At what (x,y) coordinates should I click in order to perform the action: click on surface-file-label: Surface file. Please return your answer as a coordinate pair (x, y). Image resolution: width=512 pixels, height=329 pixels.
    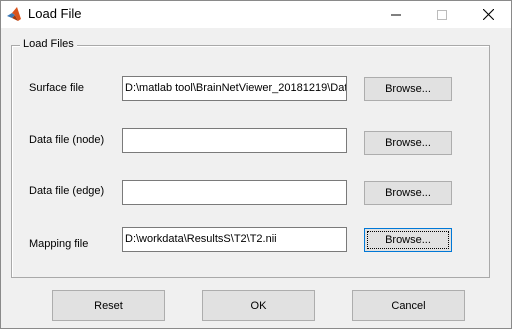
    Looking at the image, I should click on (57, 88).